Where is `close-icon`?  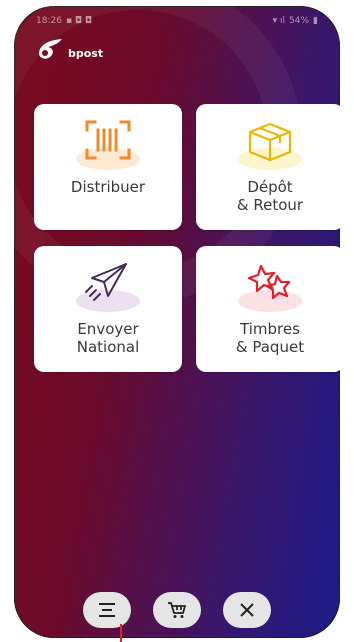 close-icon is located at coordinates (247, 610).